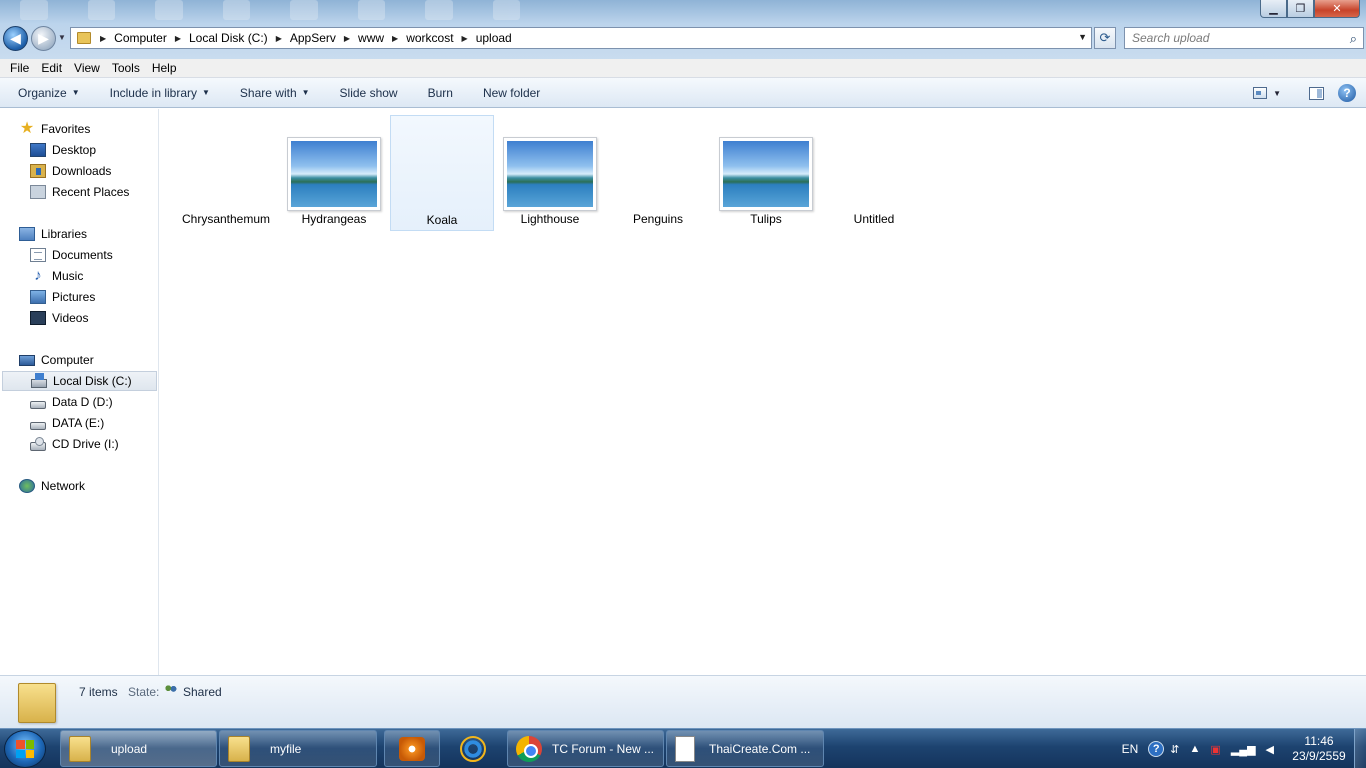  Describe the element at coordinates (45, 93) in the screenshot. I see `organize-button: Organize ▼` at that location.